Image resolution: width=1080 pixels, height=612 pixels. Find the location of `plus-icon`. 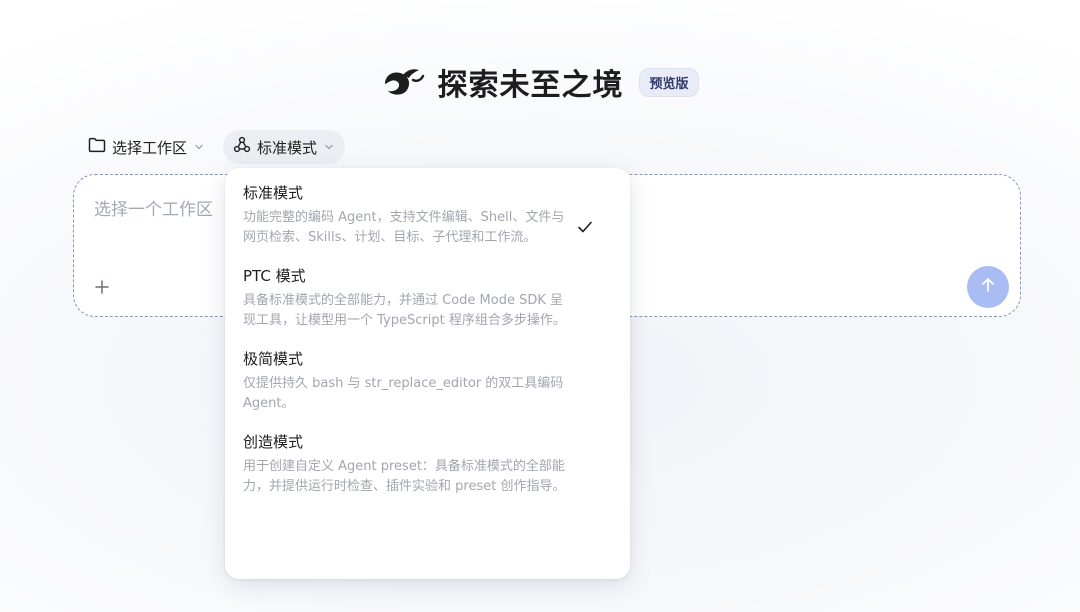

plus-icon is located at coordinates (102, 289).